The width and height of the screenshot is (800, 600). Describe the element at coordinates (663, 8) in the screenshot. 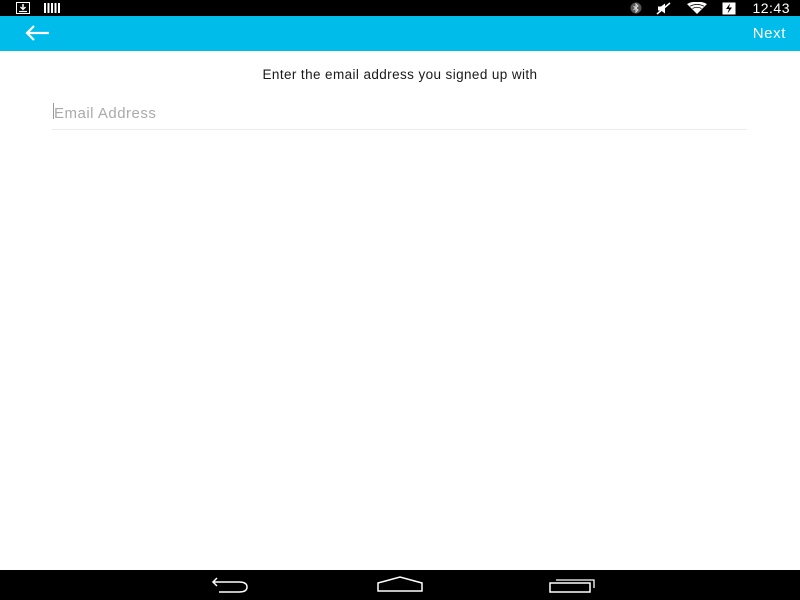

I see `muted-icon` at that location.